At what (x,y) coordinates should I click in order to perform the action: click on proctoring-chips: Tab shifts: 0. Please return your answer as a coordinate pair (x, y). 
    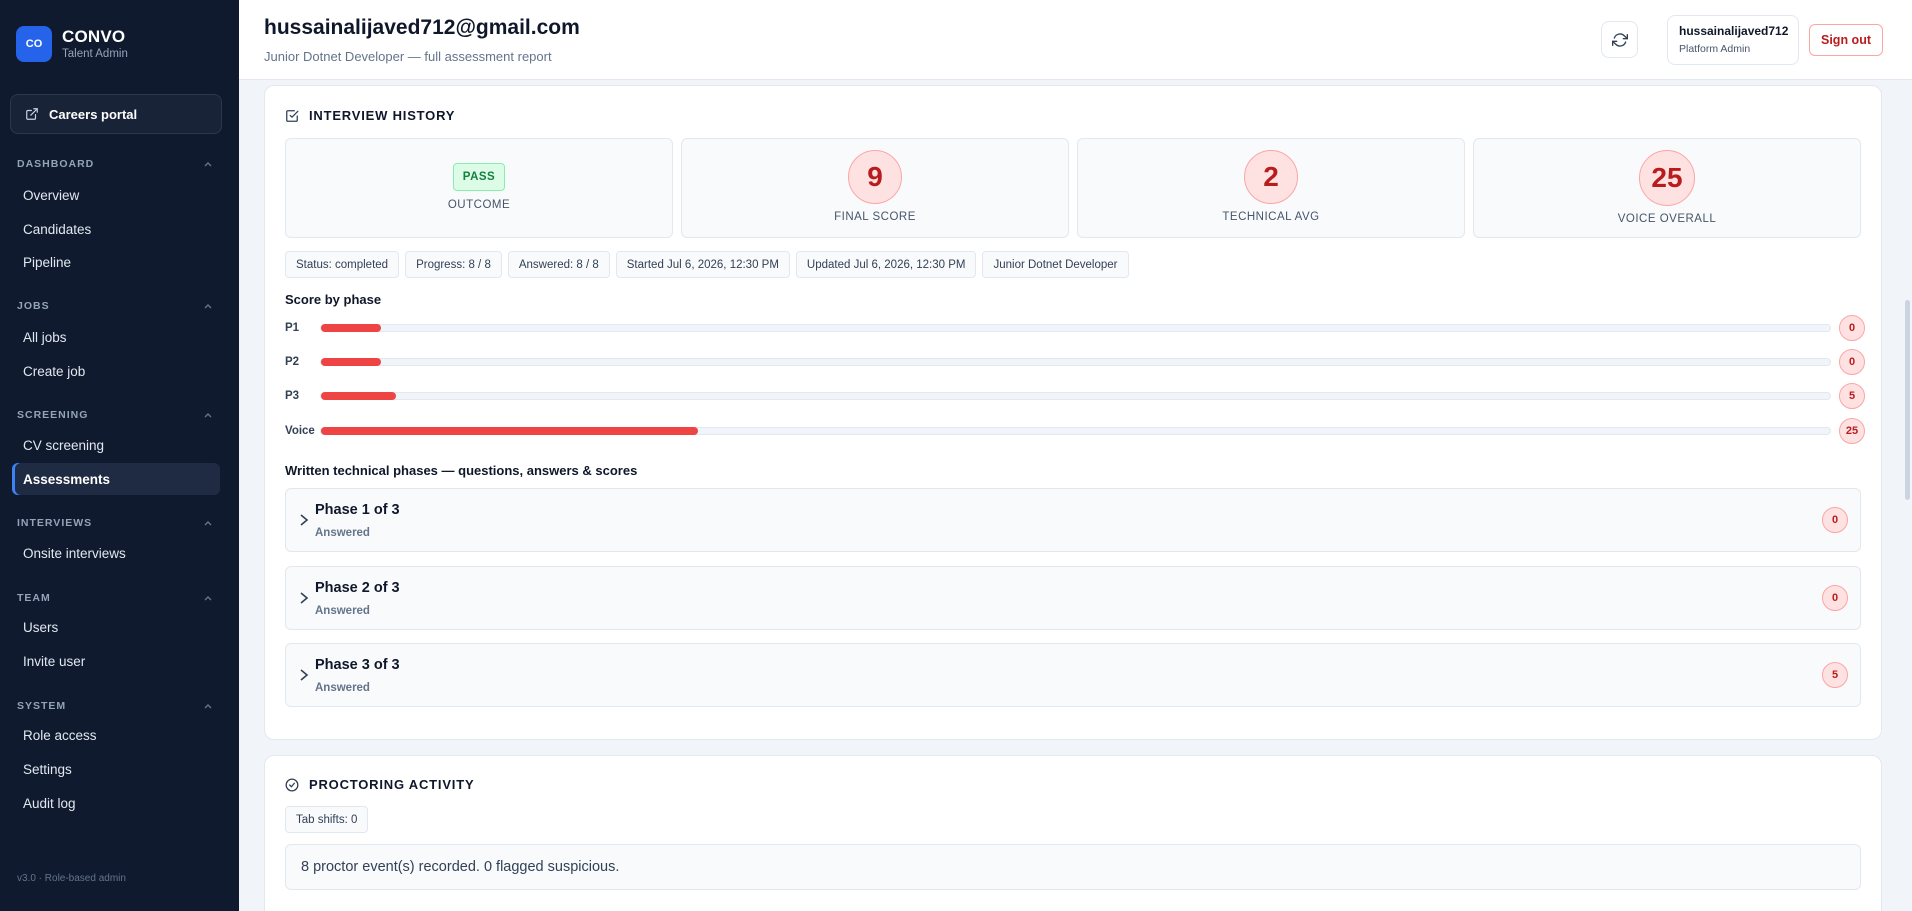
    Looking at the image, I should click on (327, 819).